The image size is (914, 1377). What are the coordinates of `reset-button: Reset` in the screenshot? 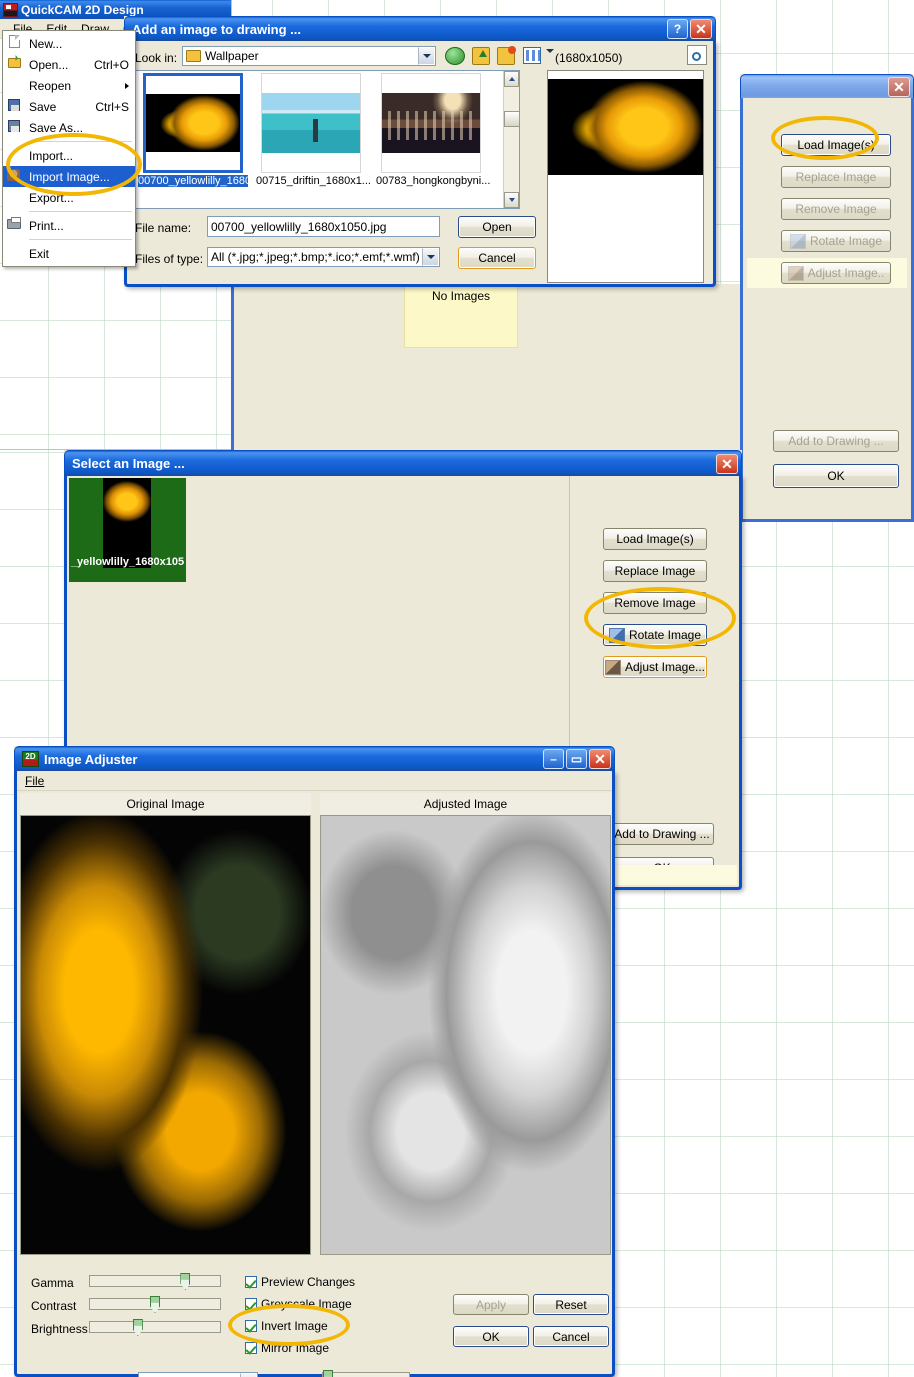 It's located at (571, 1304).